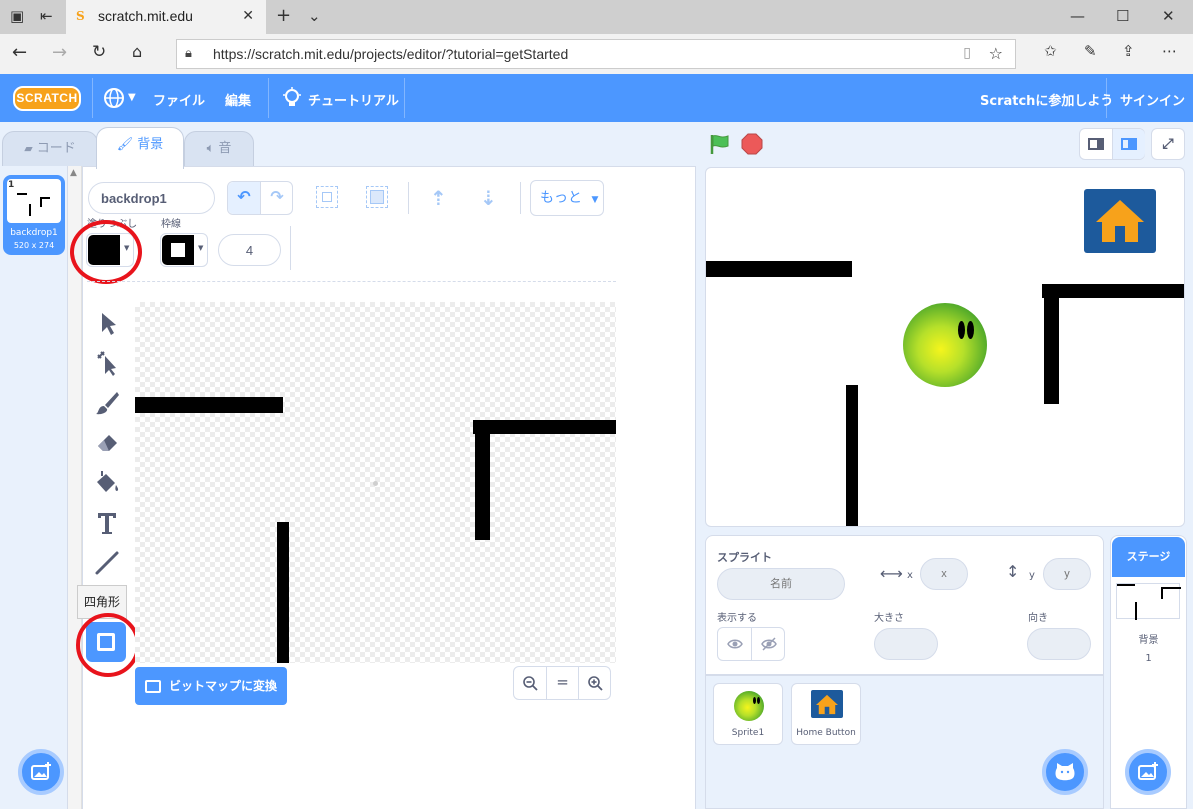  What do you see at coordinates (19, 53) in the screenshot?
I see `back-icon: ←` at bounding box center [19, 53].